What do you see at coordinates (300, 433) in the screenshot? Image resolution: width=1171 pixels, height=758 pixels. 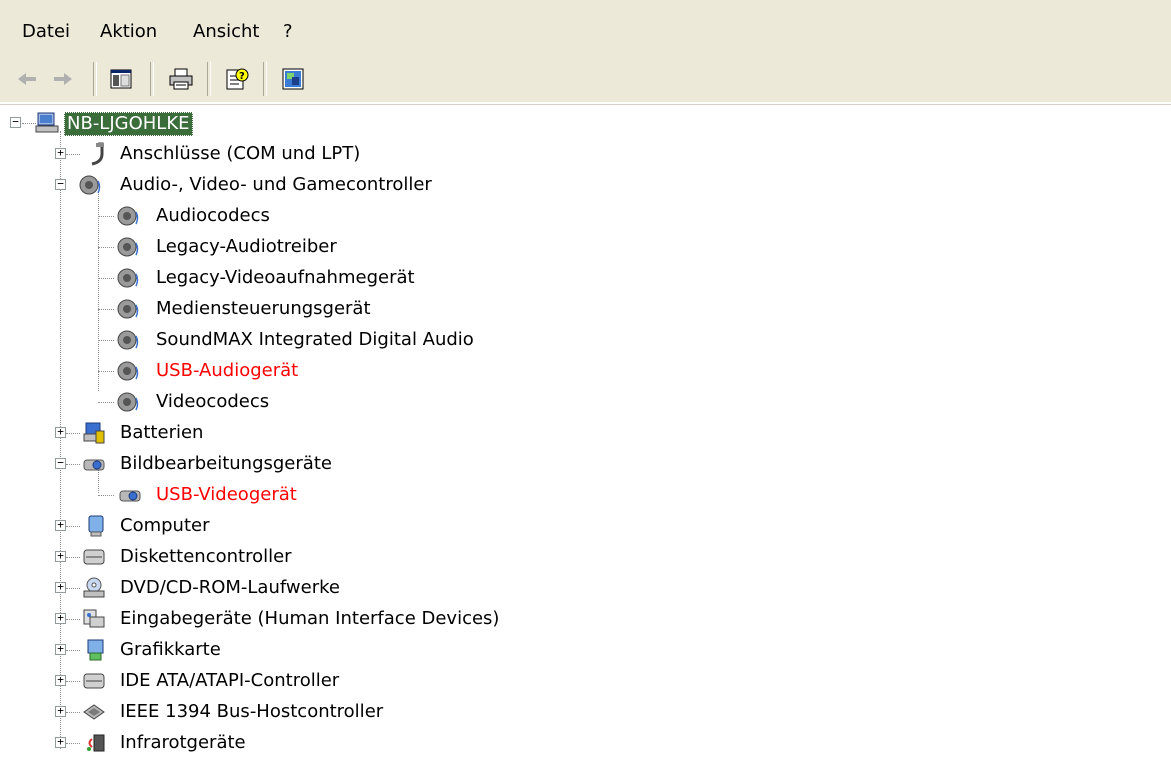 I see `tree-item-batteries: + Batterien` at bounding box center [300, 433].